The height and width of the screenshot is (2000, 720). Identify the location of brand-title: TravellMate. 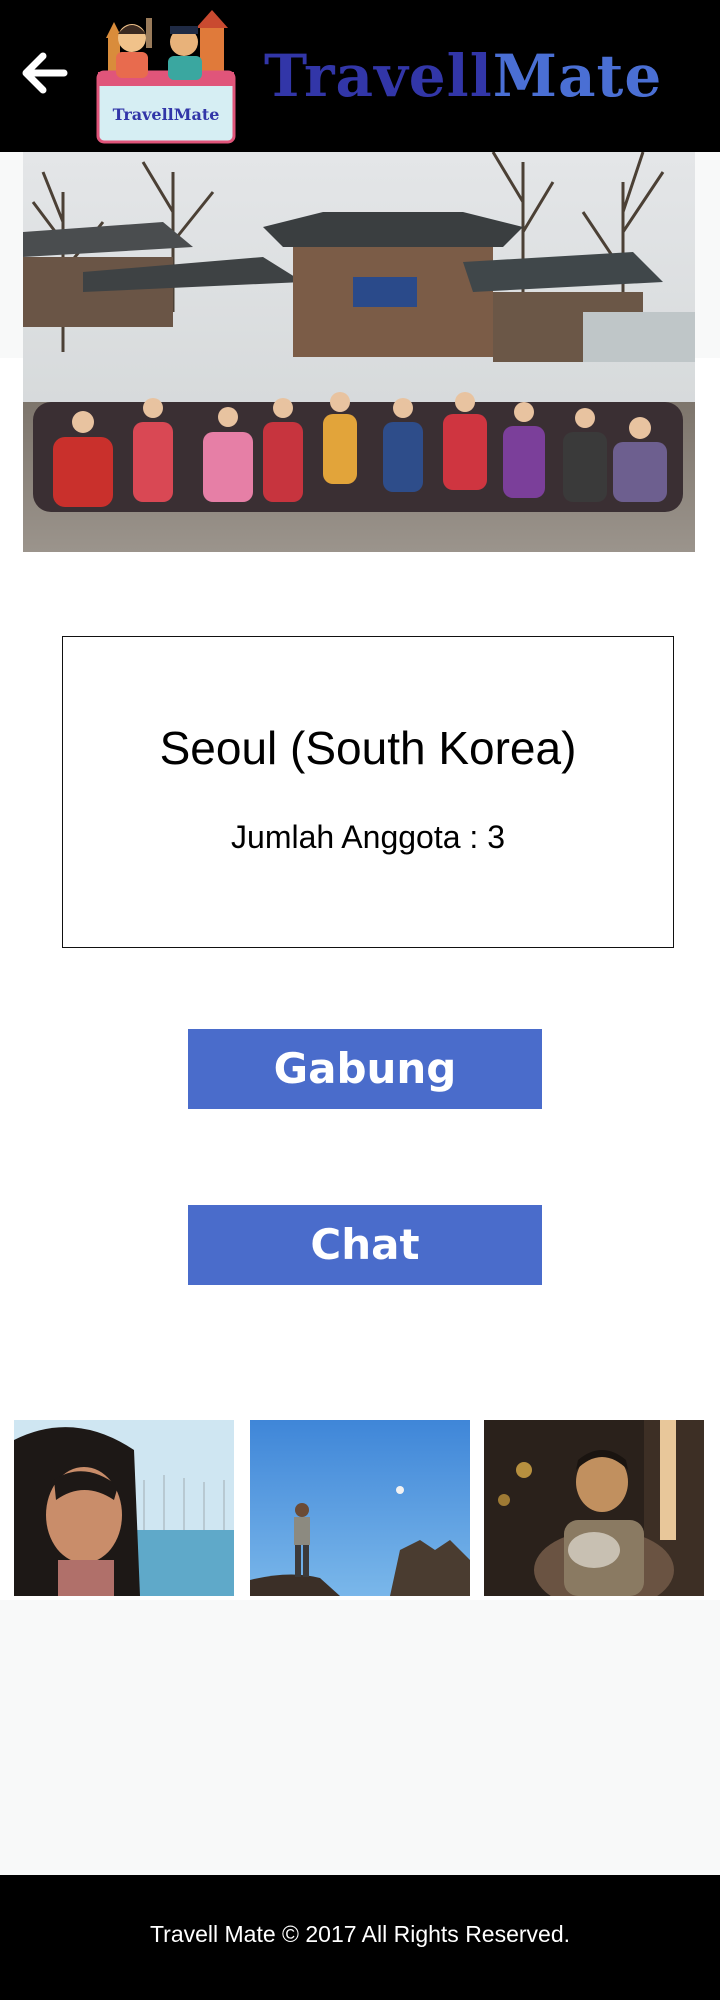
(463, 76).